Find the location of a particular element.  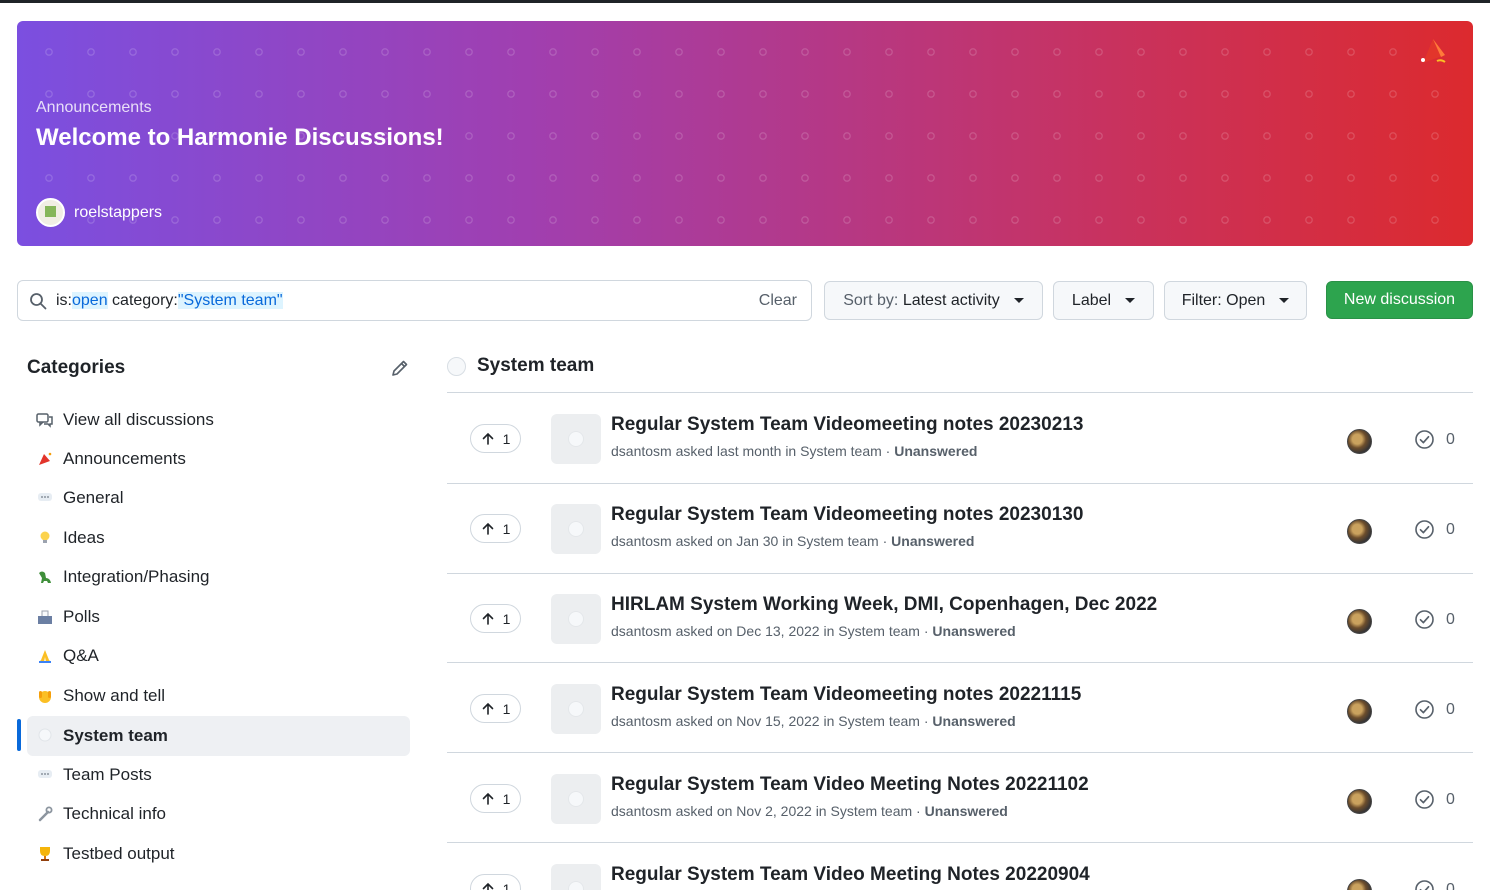

trophy-icon is located at coordinates (45, 854).